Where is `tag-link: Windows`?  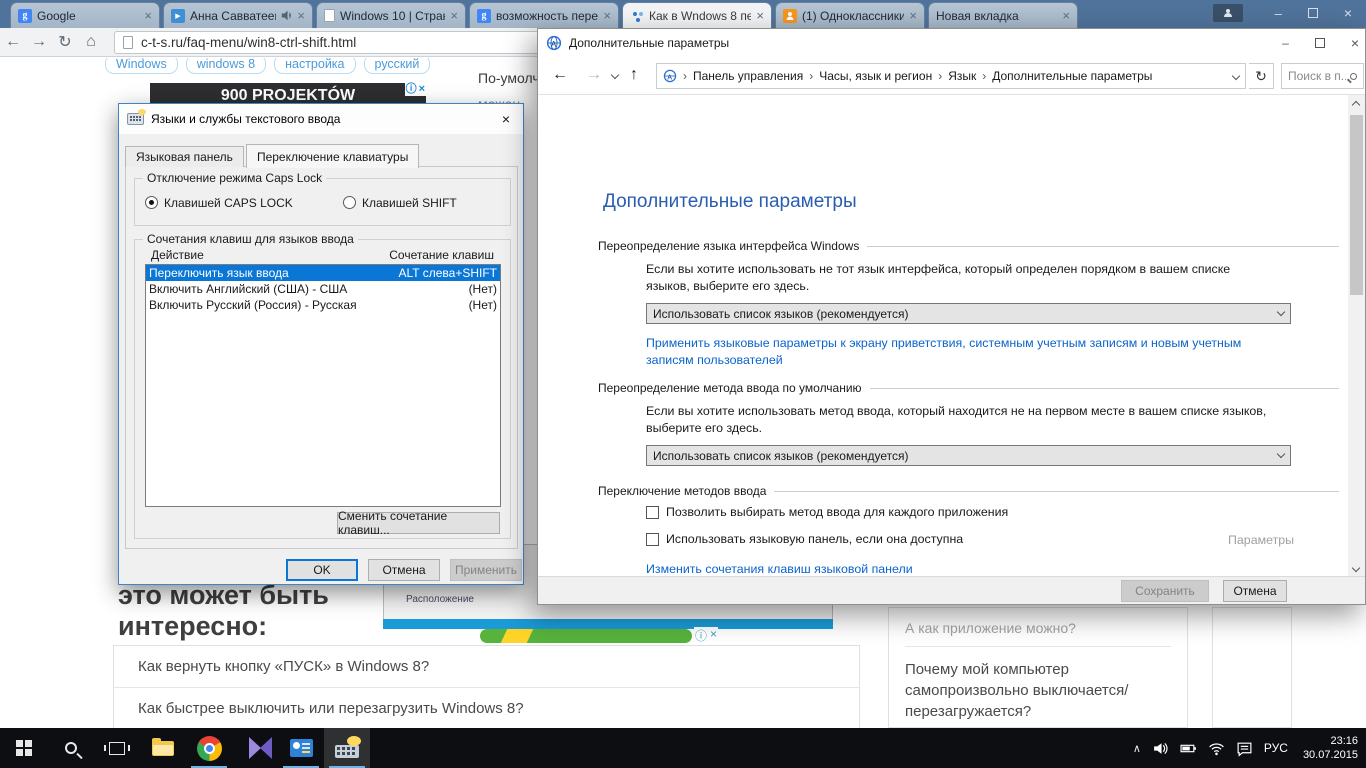
tag-link: Windows is located at coordinates (141, 66).